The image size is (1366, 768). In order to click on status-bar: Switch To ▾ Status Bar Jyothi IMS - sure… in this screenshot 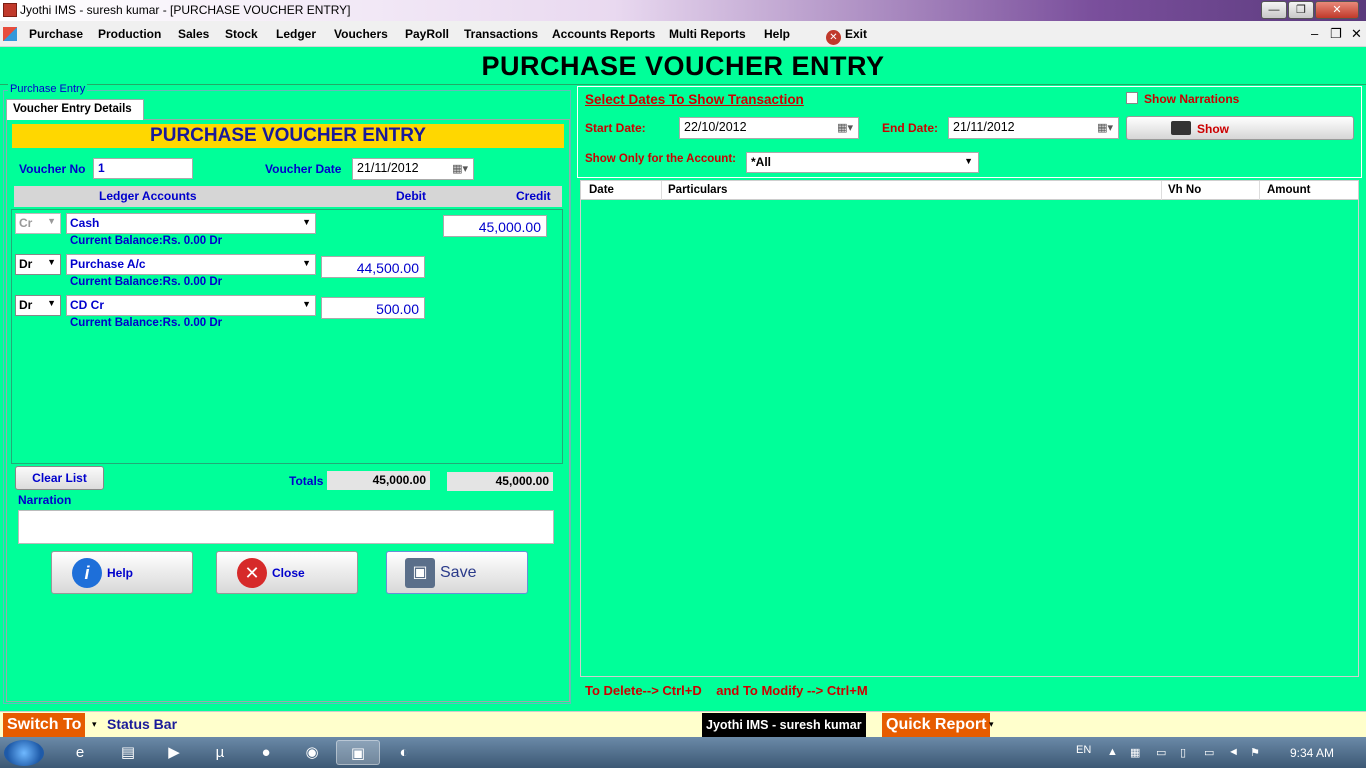, I will do `click(683, 724)`.